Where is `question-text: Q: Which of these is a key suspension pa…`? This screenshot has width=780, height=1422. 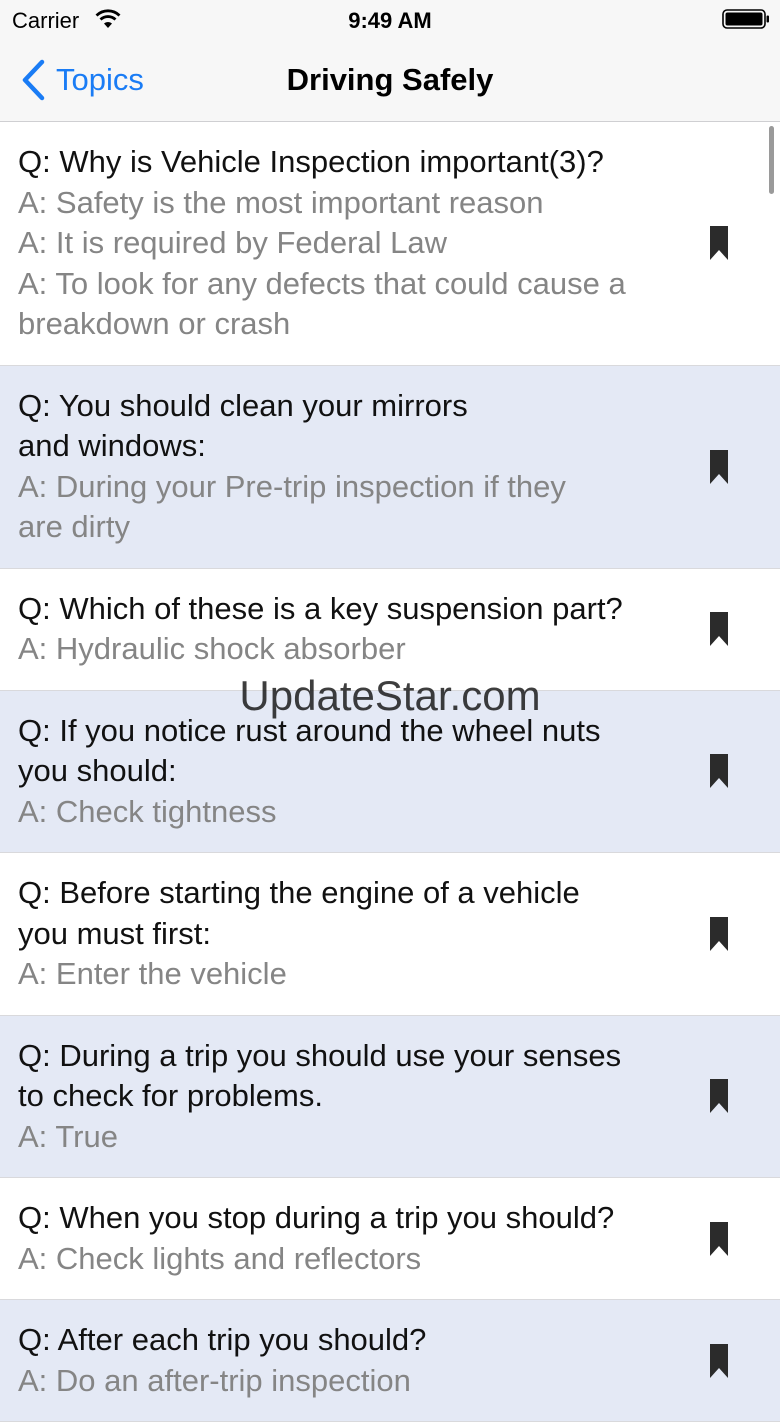
question-text: Q: Which of these is a key suspension pa… is located at coordinates (320, 608).